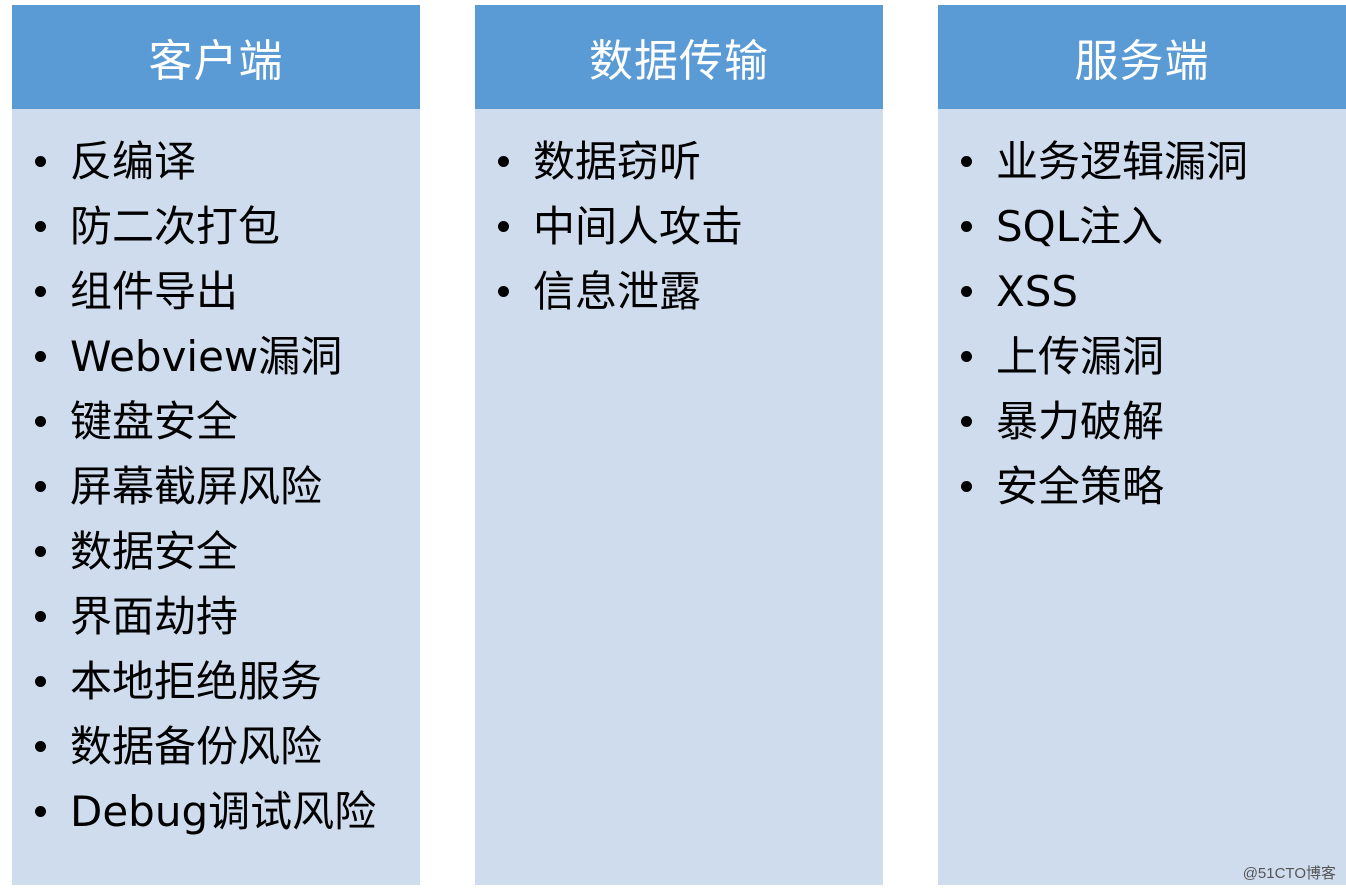 The width and height of the screenshot is (1346, 889). I want to click on list-item: 数据窃听, so click(679, 161).